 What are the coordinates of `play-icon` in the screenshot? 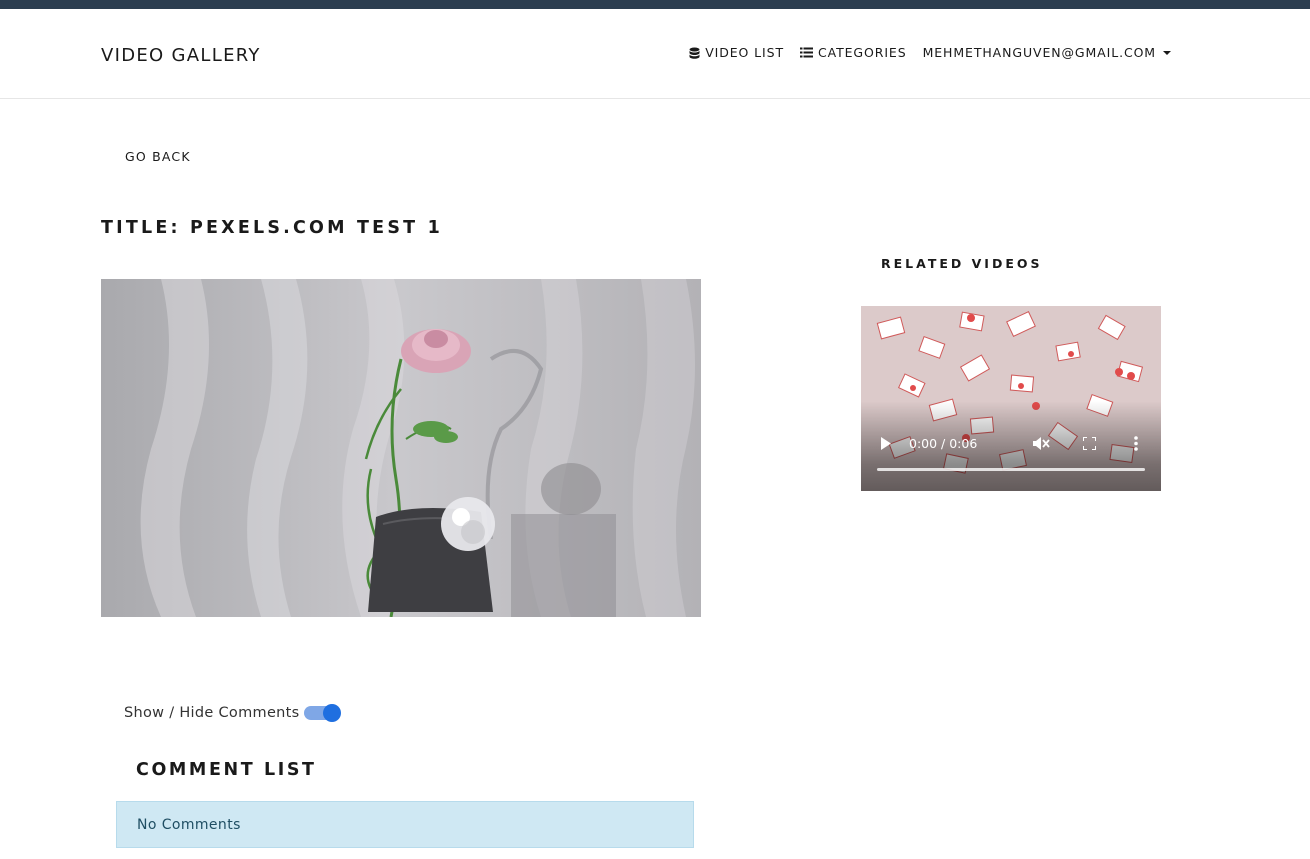 It's located at (886, 443).